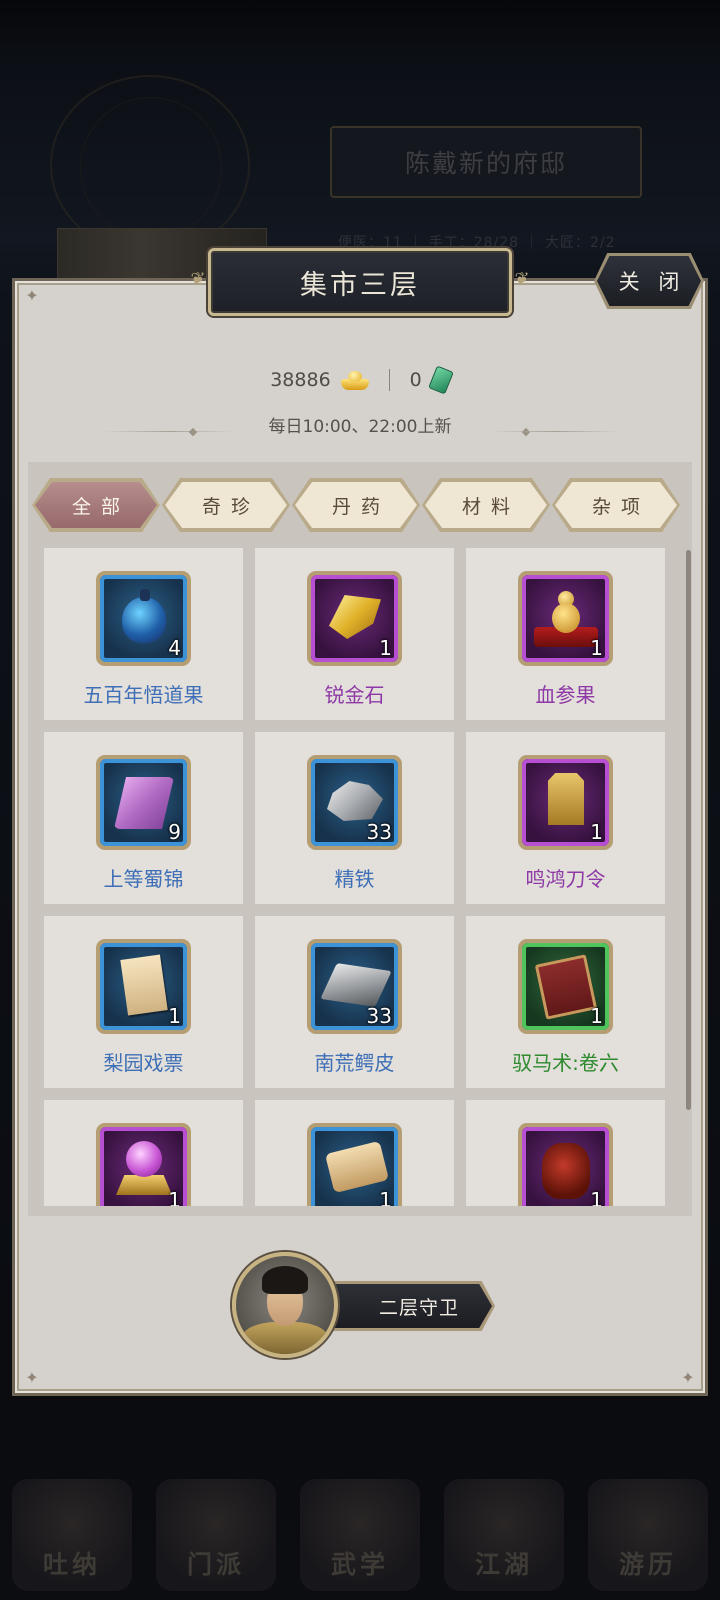 Image resolution: width=720 pixels, height=1600 pixels. What do you see at coordinates (566, 1171) in the screenshot?
I see `wine-jar-icon` at bounding box center [566, 1171].